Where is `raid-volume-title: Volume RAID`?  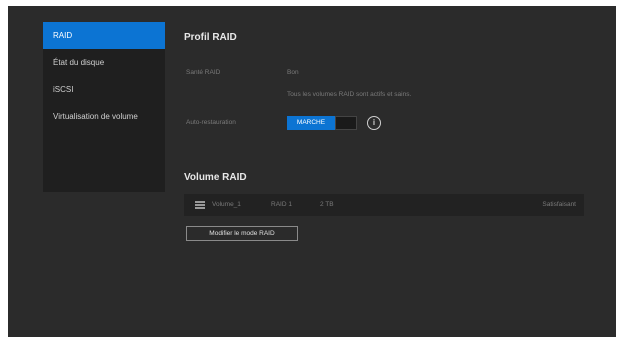
raid-volume-title: Volume RAID is located at coordinates (215, 177).